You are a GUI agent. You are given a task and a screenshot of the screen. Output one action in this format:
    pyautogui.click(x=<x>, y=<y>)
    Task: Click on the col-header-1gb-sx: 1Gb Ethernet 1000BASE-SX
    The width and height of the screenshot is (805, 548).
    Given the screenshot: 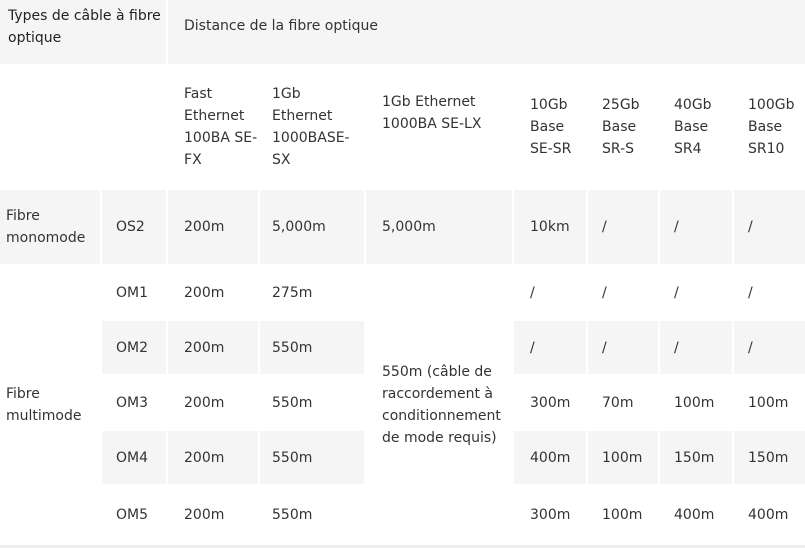 What is the action you would take?
    pyautogui.click(x=312, y=127)
    